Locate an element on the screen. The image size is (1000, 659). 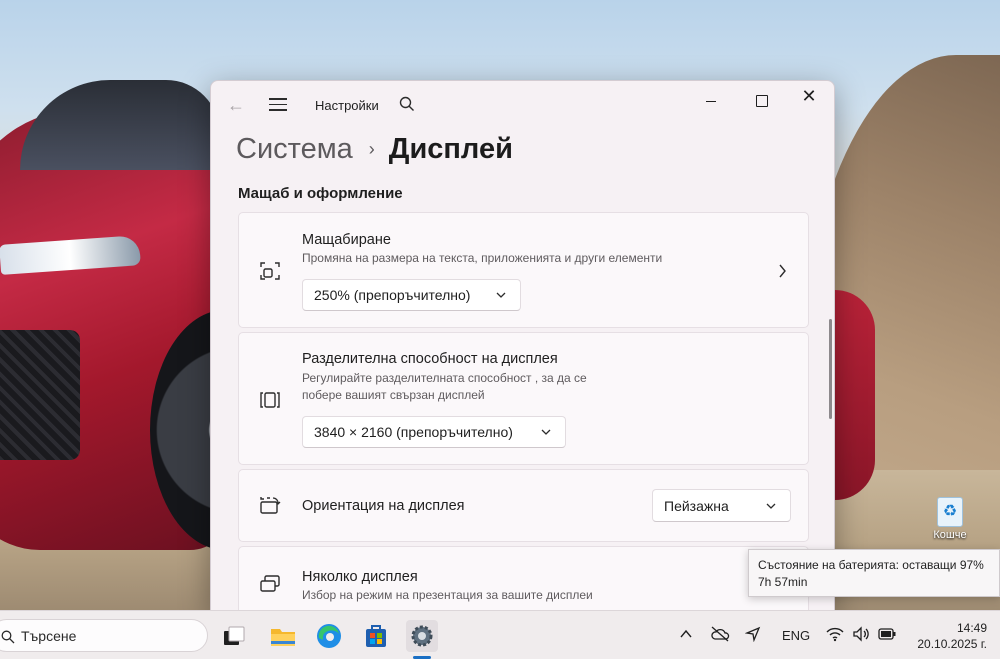
recycle-bin-label: Кошче is located at coordinates (950, 535).